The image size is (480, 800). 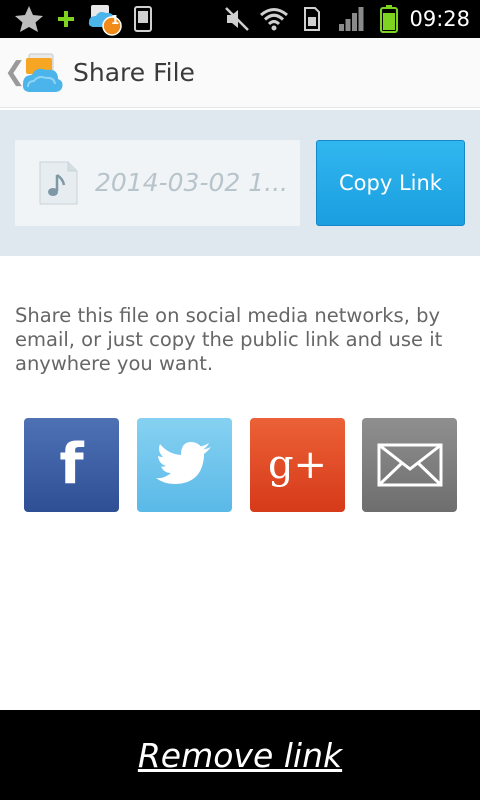 What do you see at coordinates (66, 19) in the screenshot?
I see `plus-icon` at bounding box center [66, 19].